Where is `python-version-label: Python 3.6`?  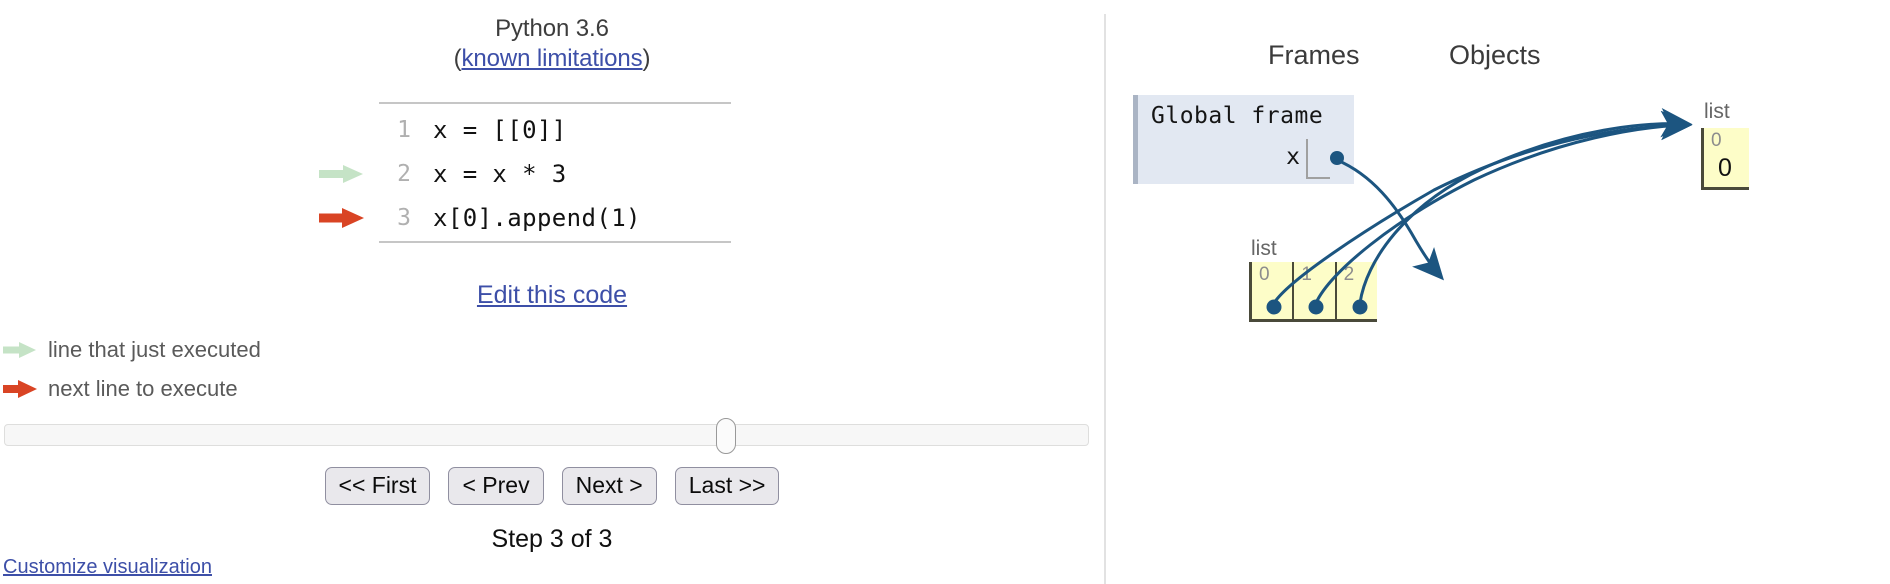
python-version-label: Python 3.6 is located at coordinates (552, 28).